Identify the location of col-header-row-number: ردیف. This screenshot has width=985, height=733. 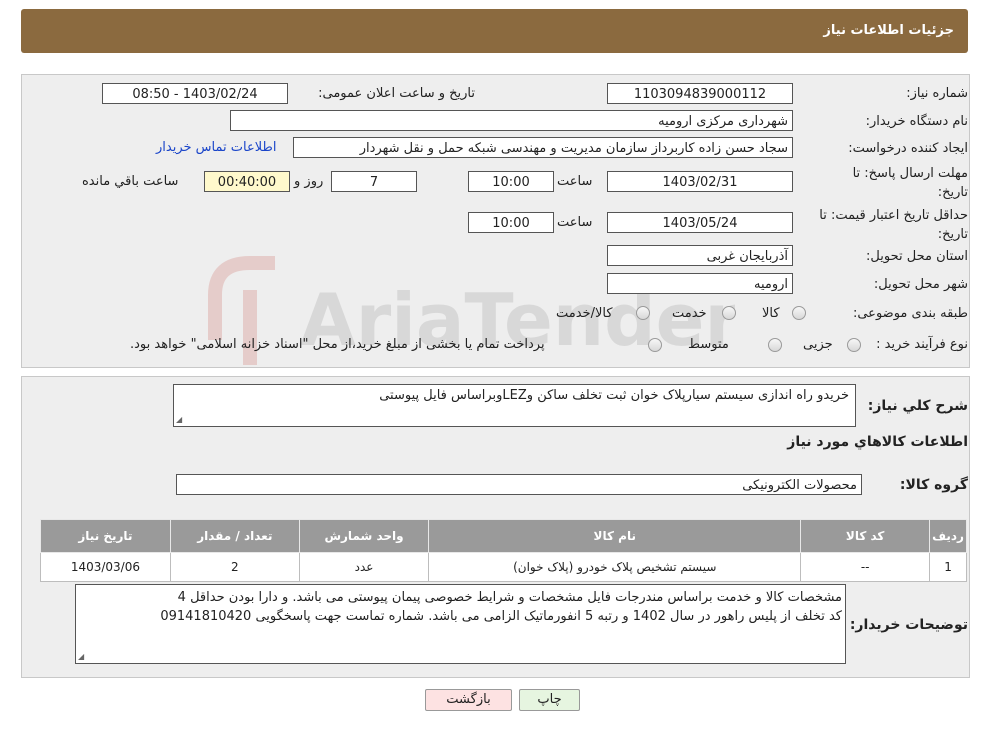
(948, 536).